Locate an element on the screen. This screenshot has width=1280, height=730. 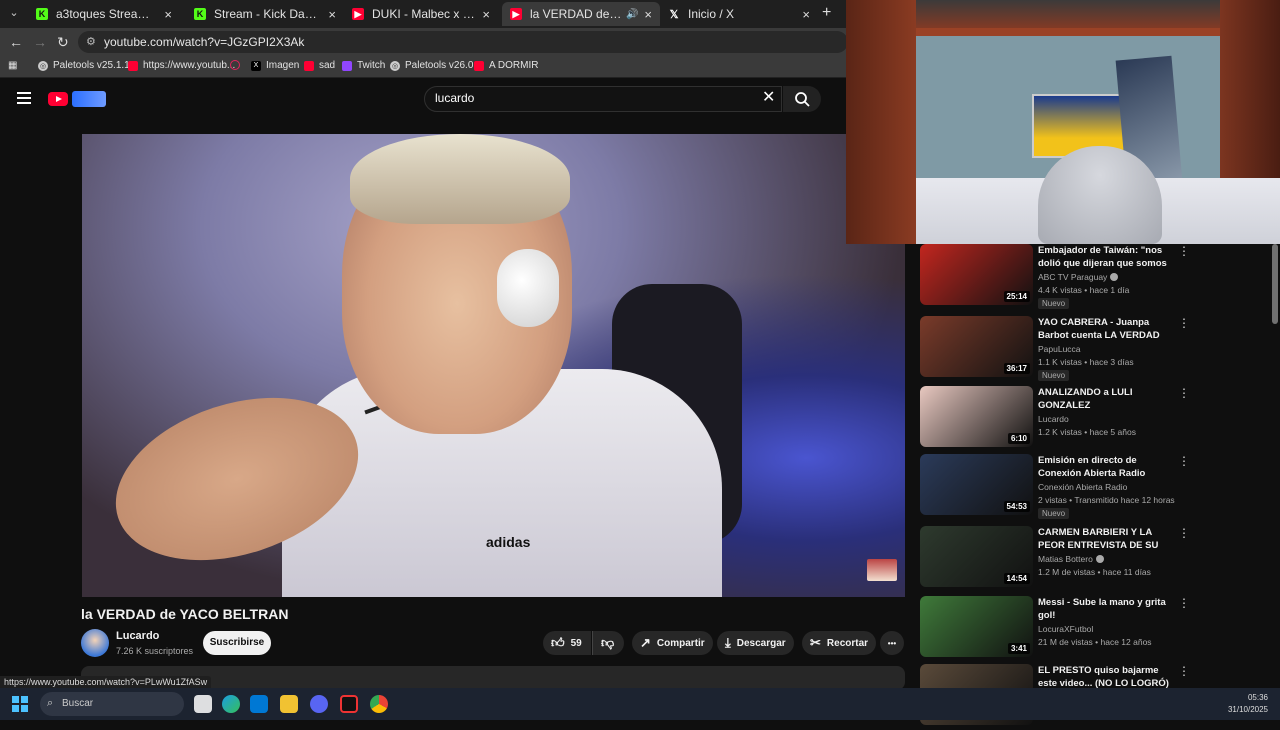
tab-label: a3toques Stream - Watch Live o is located at coordinates (107, 14).